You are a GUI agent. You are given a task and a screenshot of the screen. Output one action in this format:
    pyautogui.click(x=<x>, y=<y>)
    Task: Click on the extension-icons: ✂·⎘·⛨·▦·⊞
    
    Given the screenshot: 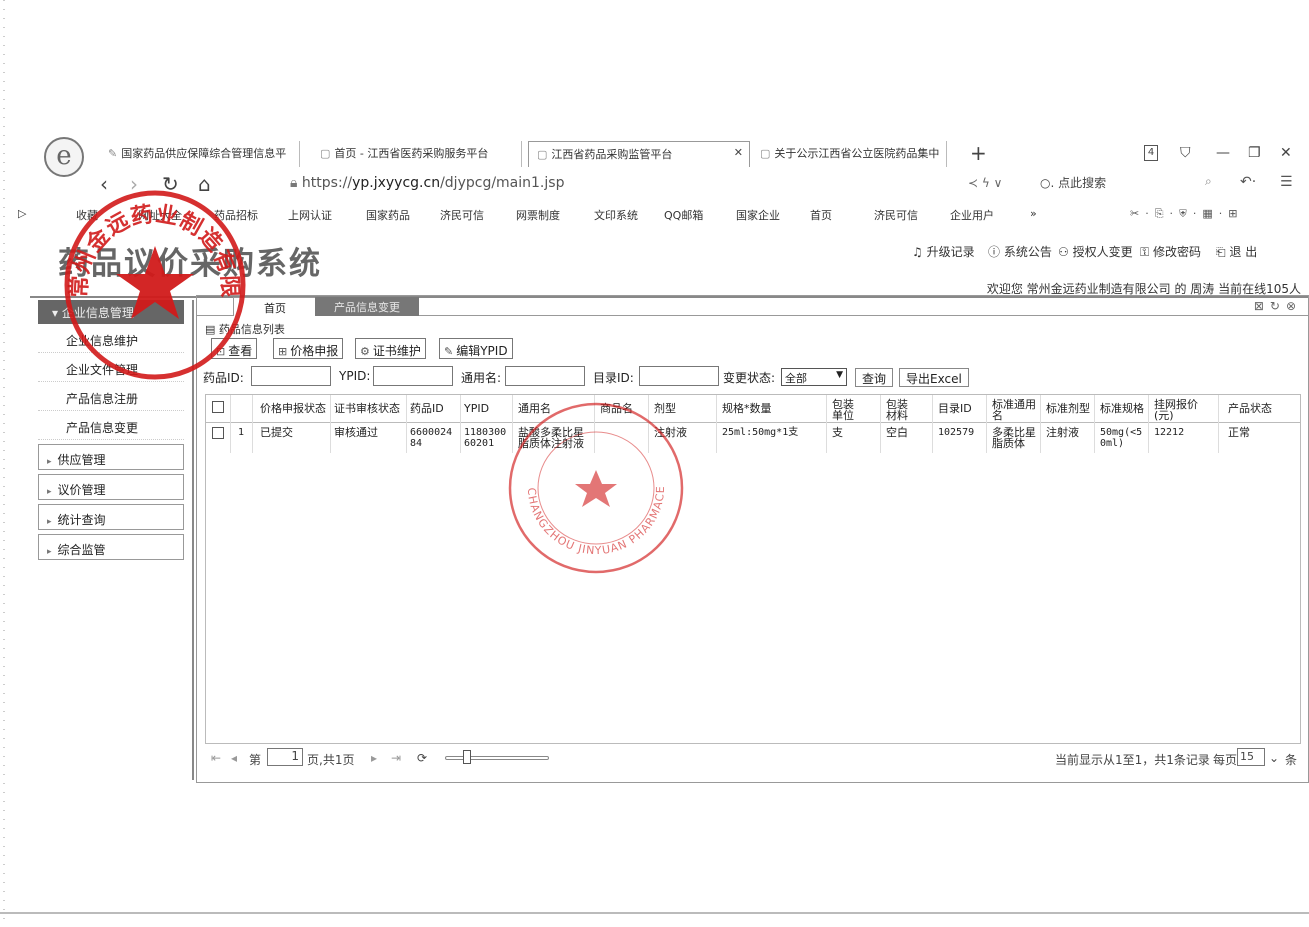 What is the action you would take?
    pyautogui.click(x=1187, y=214)
    